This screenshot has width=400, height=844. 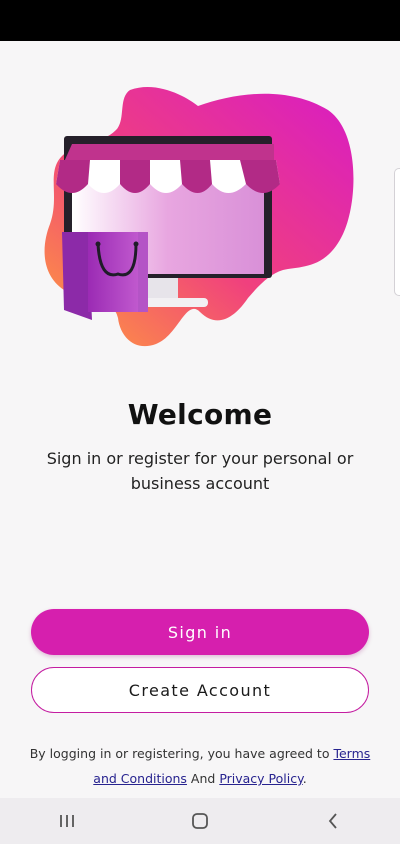 I want to click on sign-in-button-label: Sign in, so click(x=200, y=632).